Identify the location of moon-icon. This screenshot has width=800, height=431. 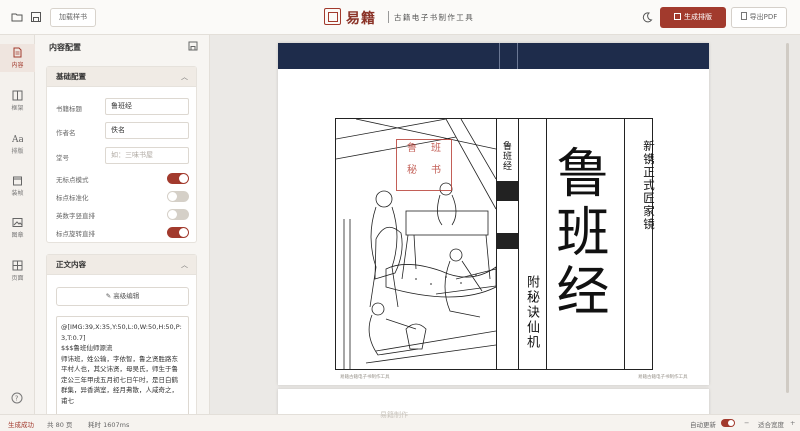
(647, 17).